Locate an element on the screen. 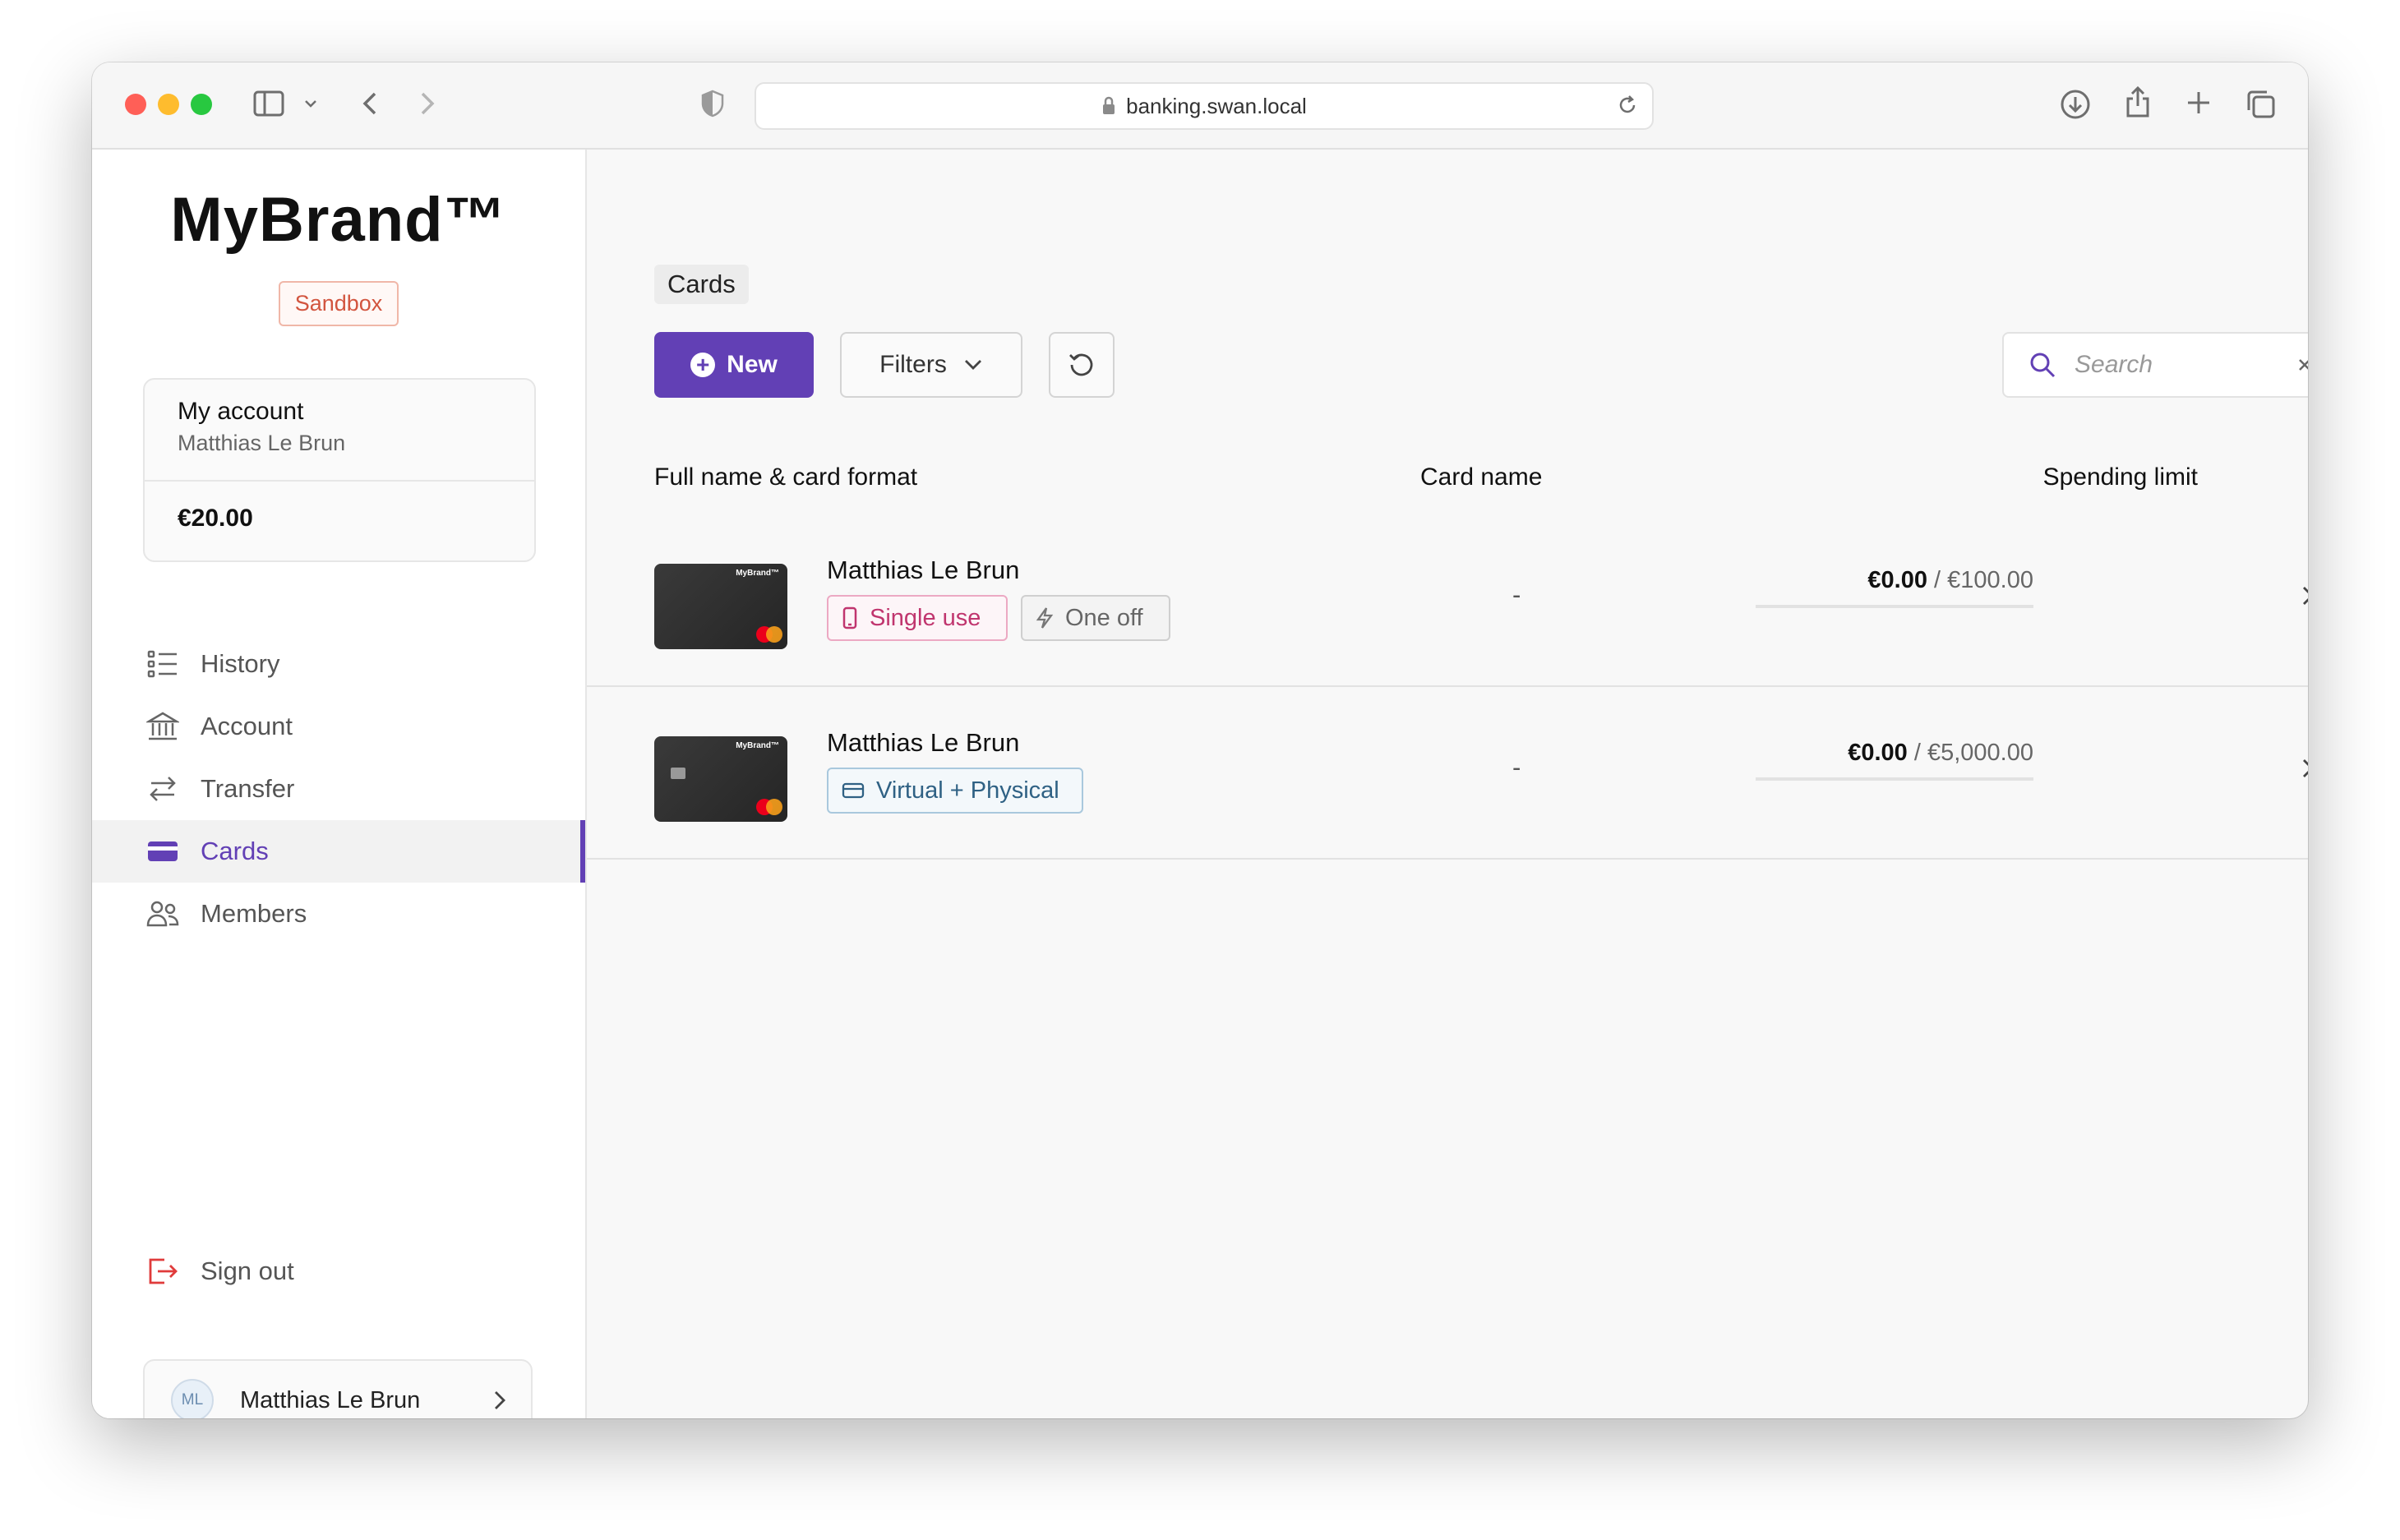  account-card: My account Matthias Le Brun €20.00 is located at coordinates (339, 470).